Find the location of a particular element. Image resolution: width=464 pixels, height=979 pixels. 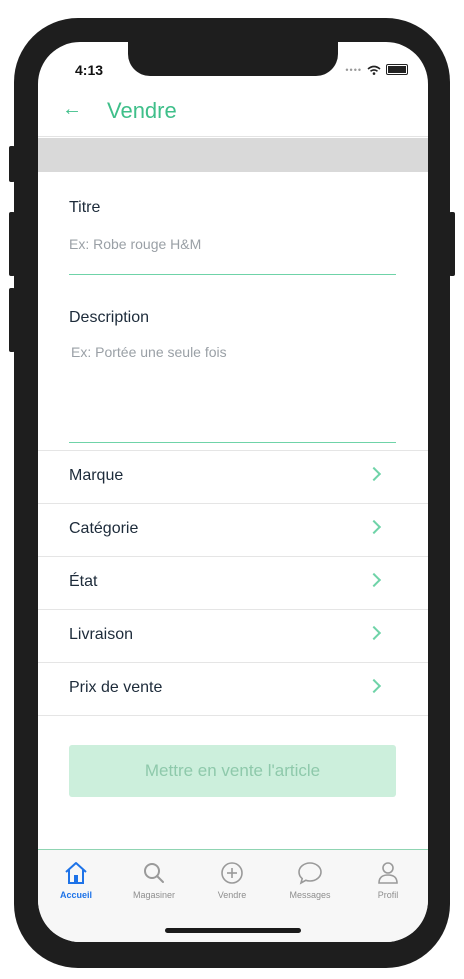

tab-label: Magasiner is located at coordinates (154, 895).